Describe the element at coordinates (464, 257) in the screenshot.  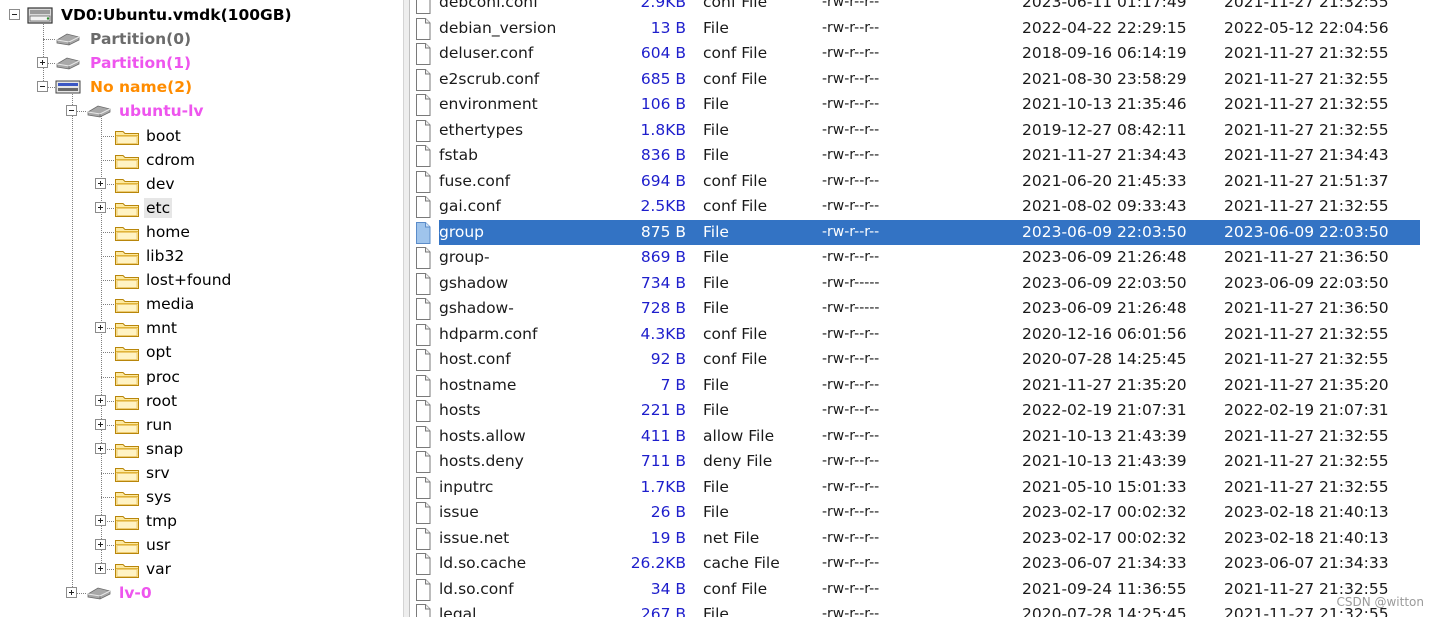
I see `file-name: group-` at that location.